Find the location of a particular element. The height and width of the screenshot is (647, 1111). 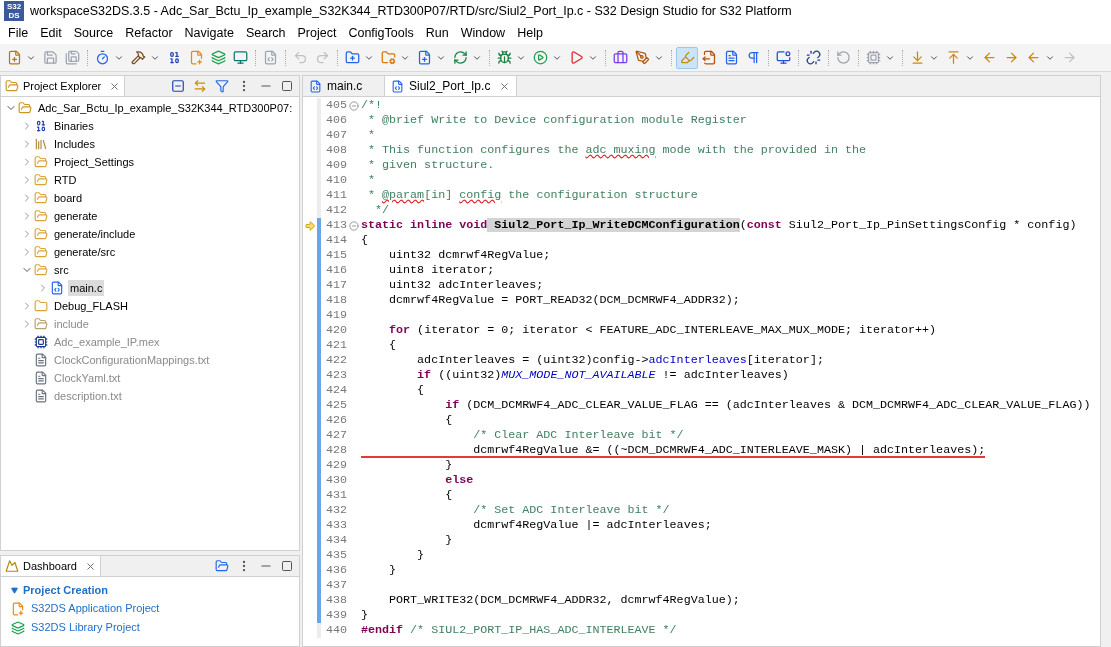

tree-item: Binaries is located at coordinates (74, 126).